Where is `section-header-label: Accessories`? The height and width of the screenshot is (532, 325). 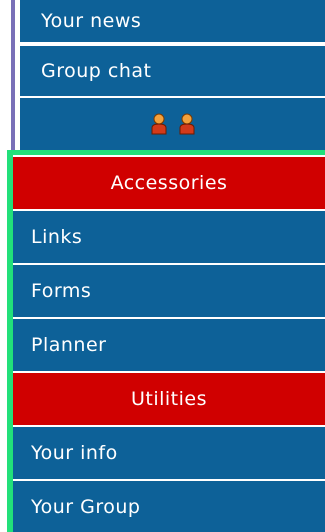
section-header-label: Accessories is located at coordinates (169, 183).